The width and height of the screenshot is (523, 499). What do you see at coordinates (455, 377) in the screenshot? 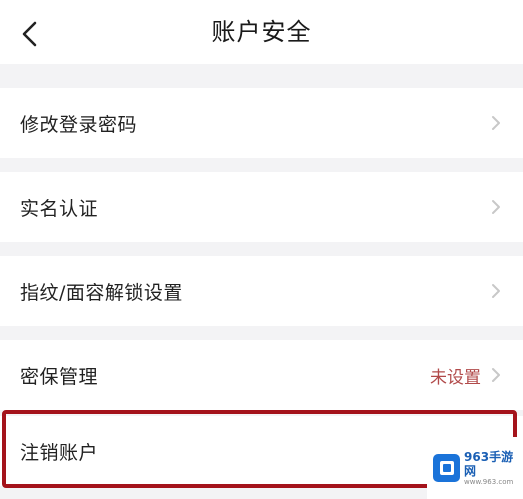
I see `status-value: 未设置` at bounding box center [455, 377].